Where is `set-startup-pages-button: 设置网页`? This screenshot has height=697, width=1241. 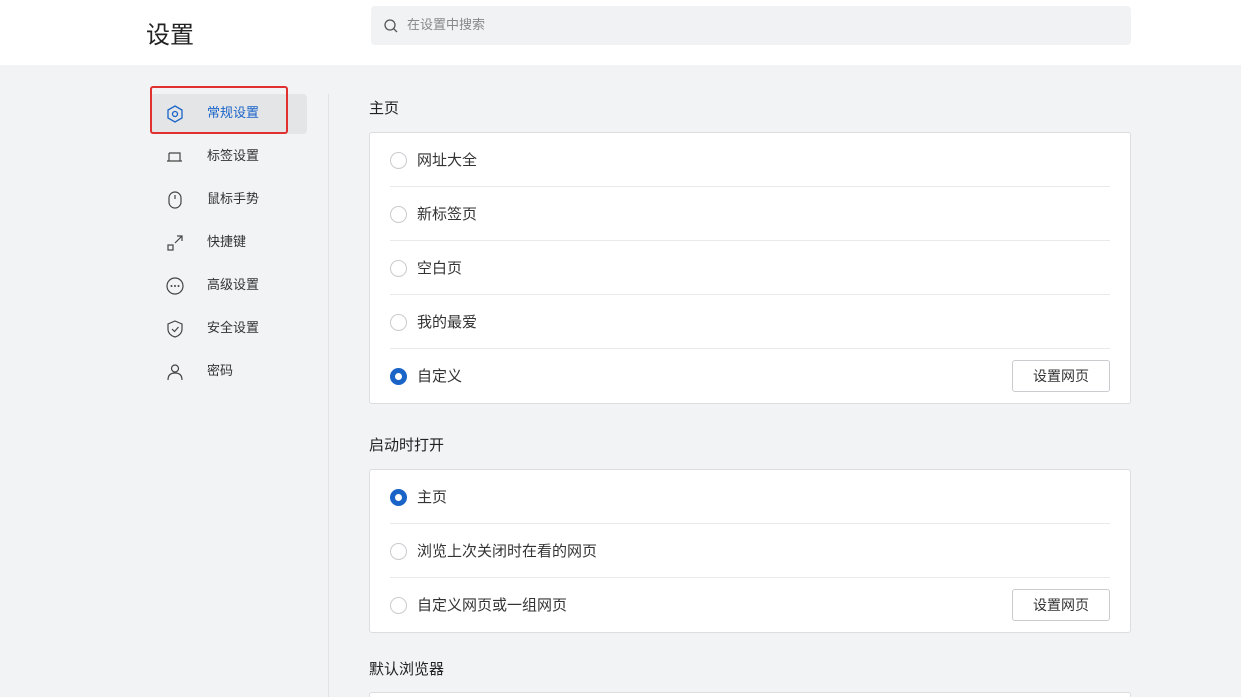 set-startup-pages-button: 设置网页 is located at coordinates (1061, 605).